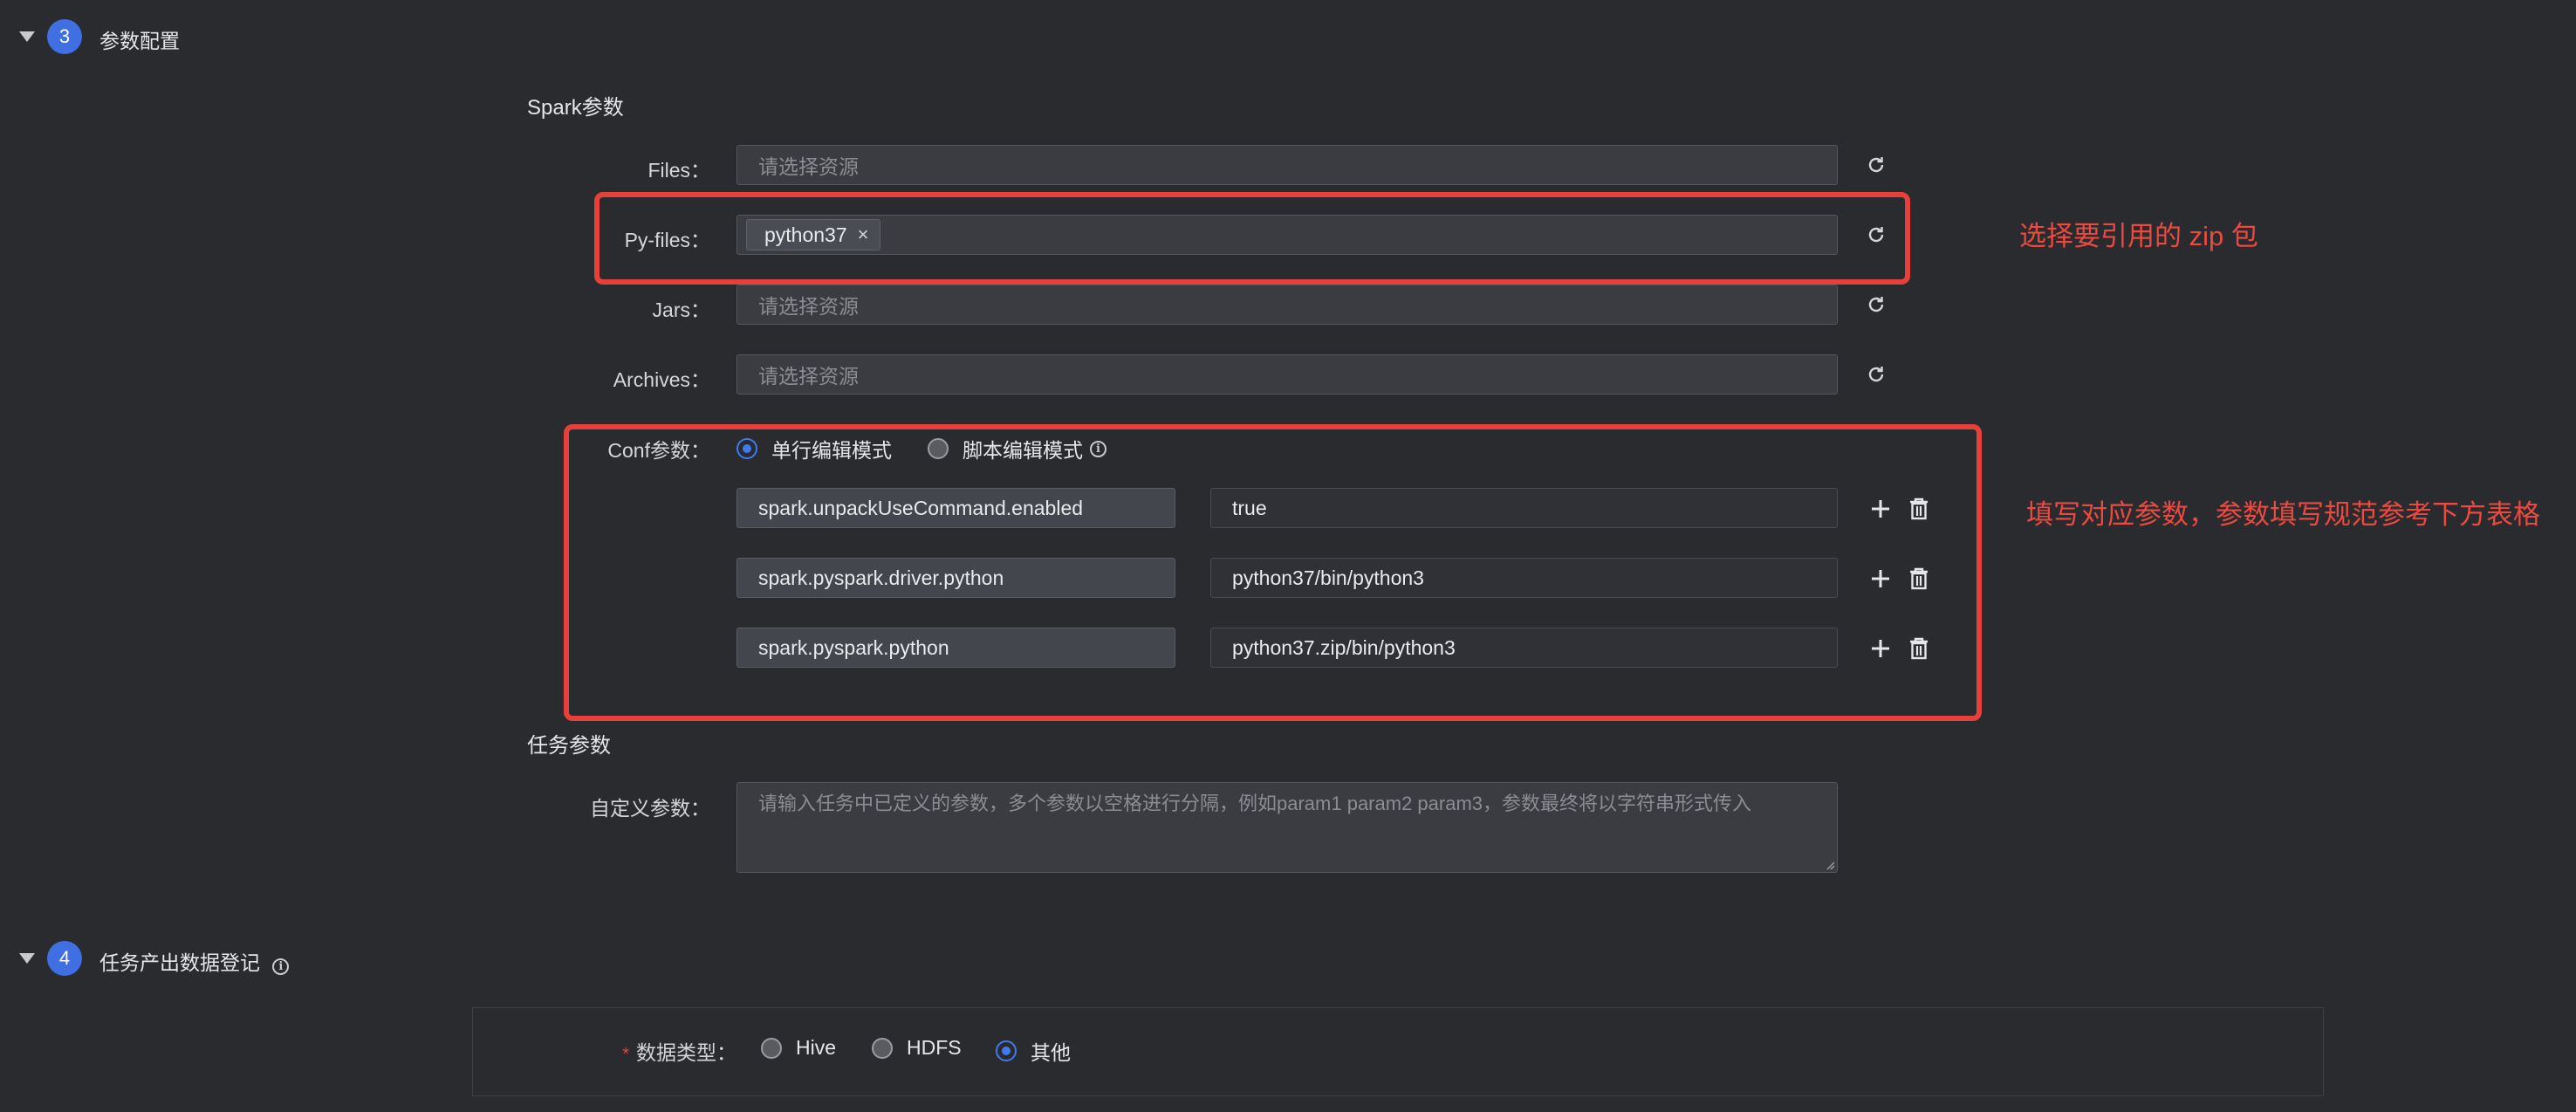  What do you see at coordinates (2283, 514) in the screenshot?
I see `conf-annotation: 填写对应参数，参数填写规范参考下方表格` at bounding box center [2283, 514].